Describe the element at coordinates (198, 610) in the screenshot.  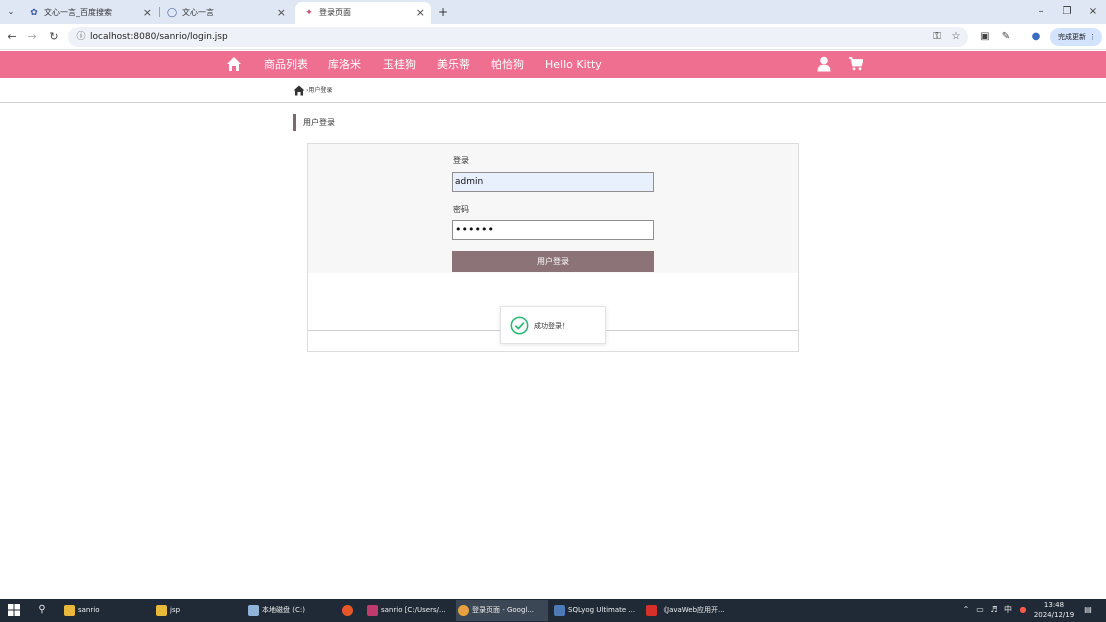
I see `taskbar-item-jsp-folder: jsp` at that location.